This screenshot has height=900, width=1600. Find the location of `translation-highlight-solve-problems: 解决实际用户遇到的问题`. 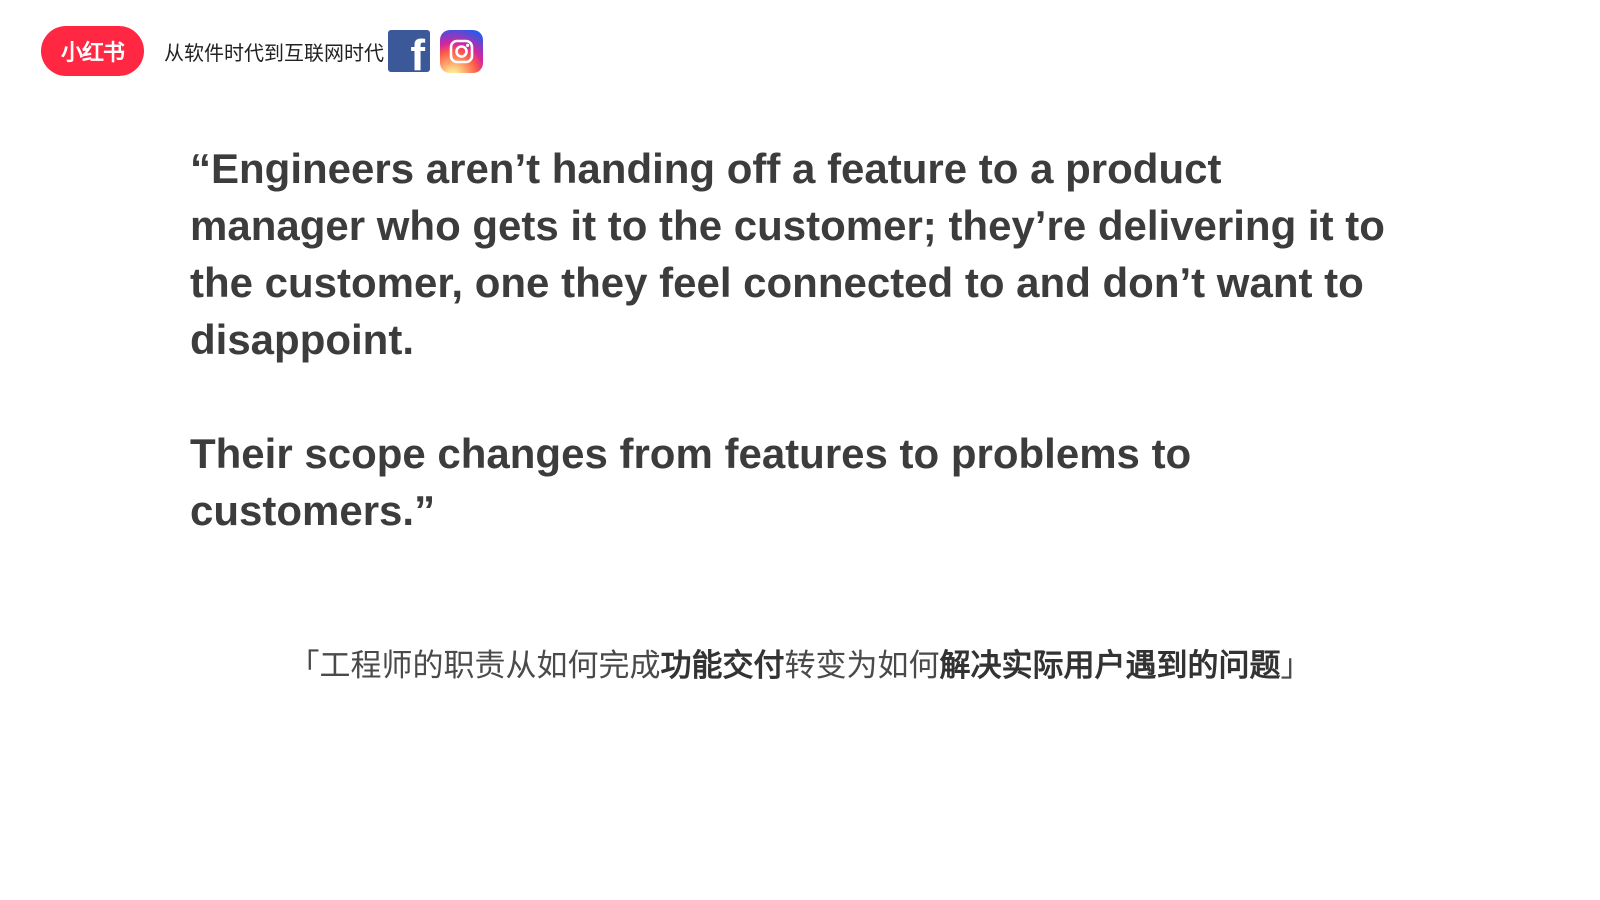

translation-highlight-solve-problems: 解决实际用户遇到的问题 is located at coordinates (1110, 666).